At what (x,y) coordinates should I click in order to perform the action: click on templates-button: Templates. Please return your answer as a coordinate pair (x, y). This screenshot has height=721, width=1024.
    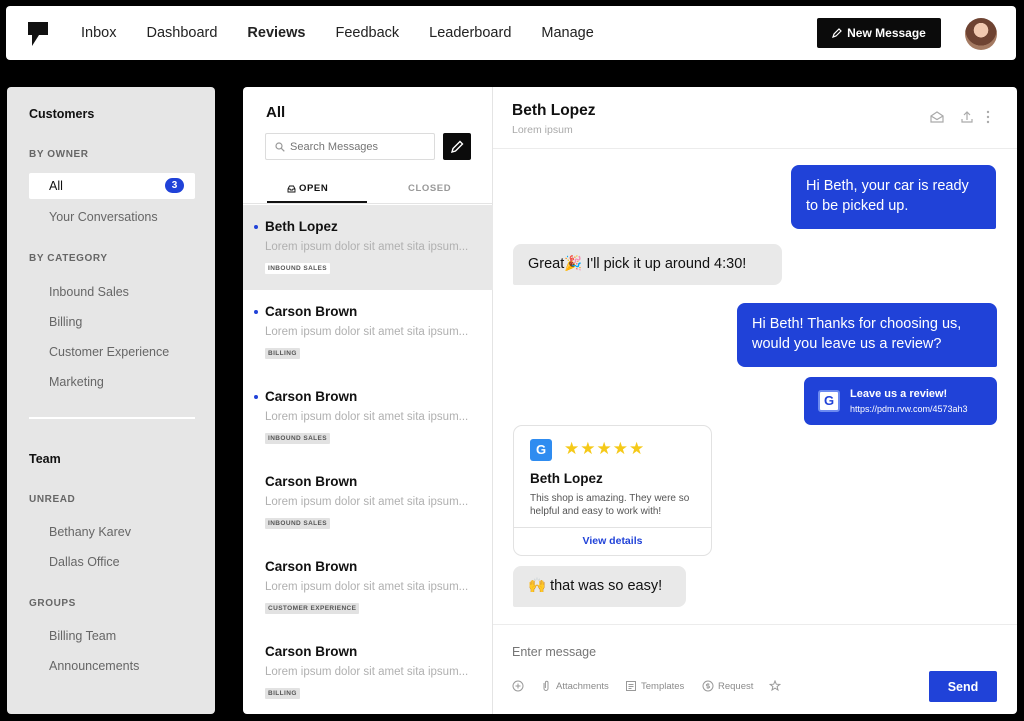
    Looking at the image, I should click on (654, 686).